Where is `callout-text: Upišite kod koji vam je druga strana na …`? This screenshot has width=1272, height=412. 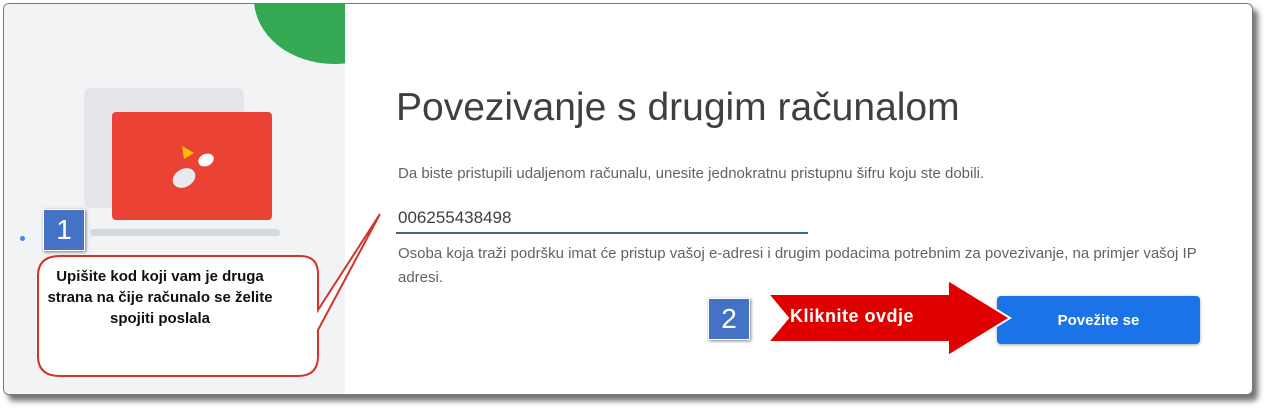
callout-text: Upišite kod koji vam je druga strana na … is located at coordinates (160, 297).